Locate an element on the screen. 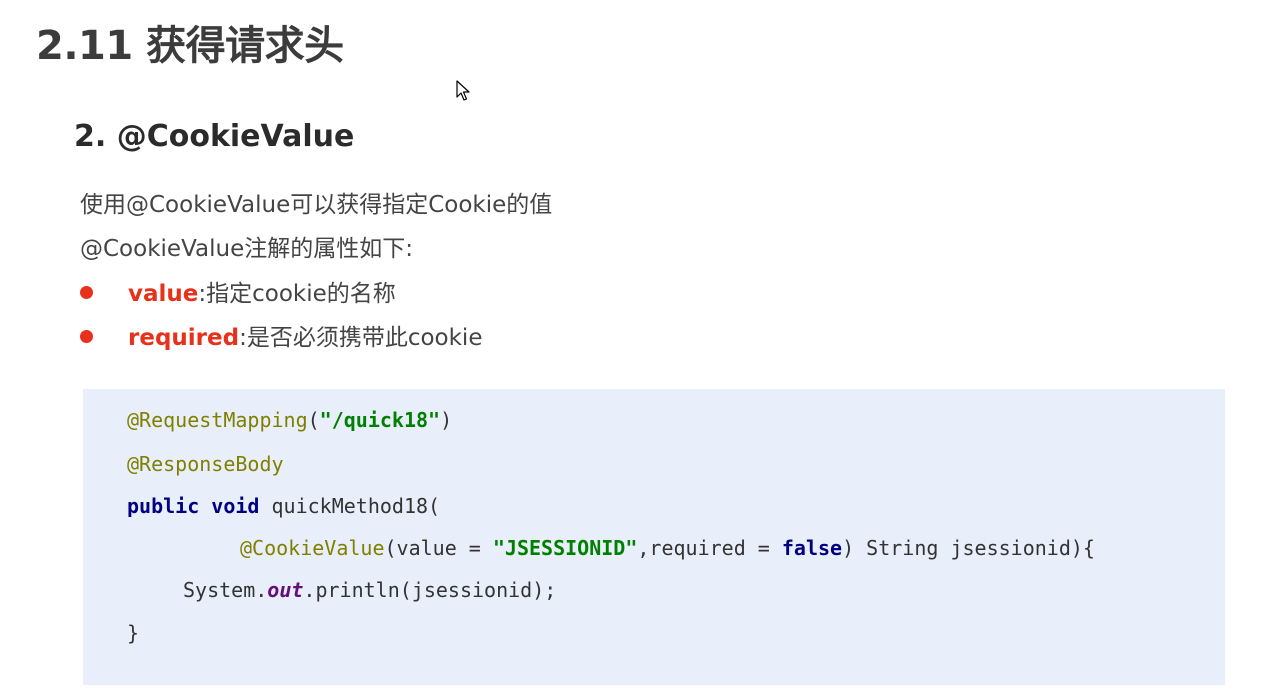 Image resolution: width=1276 pixels, height=692 pixels. intro-line-1: 使用@CookieValue可以获得指定Cookie的值 is located at coordinates (316, 205).